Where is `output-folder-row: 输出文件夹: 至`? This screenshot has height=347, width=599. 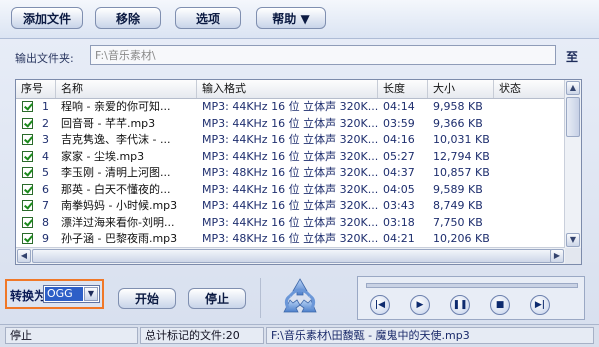
output-folder-row: 输出文件夹: 至 is located at coordinates (299, 56).